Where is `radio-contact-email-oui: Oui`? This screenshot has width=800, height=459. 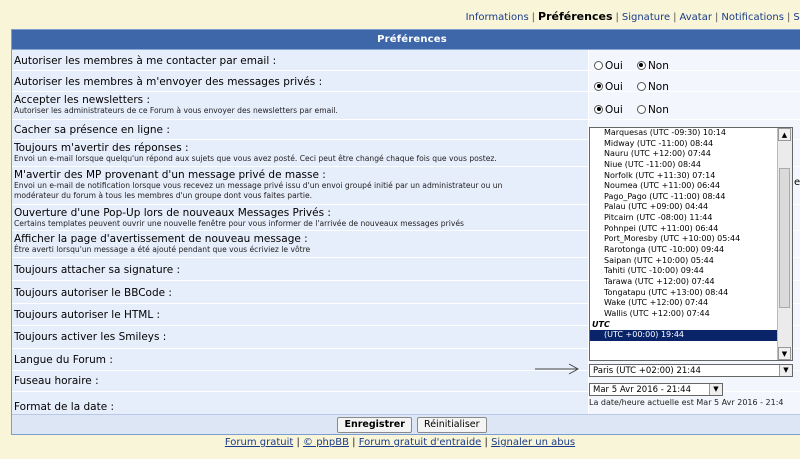 radio-contact-email-oui: Oui is located at coordinates (608, 66).